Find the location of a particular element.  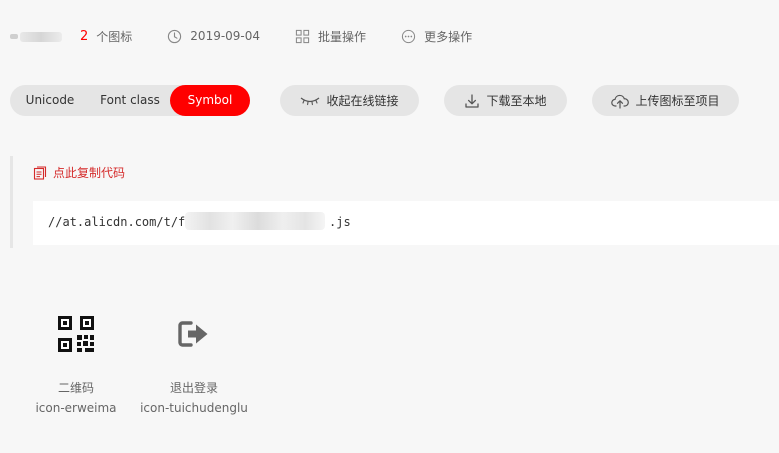

eye-closed-icon is located at coordinates (310, 101).